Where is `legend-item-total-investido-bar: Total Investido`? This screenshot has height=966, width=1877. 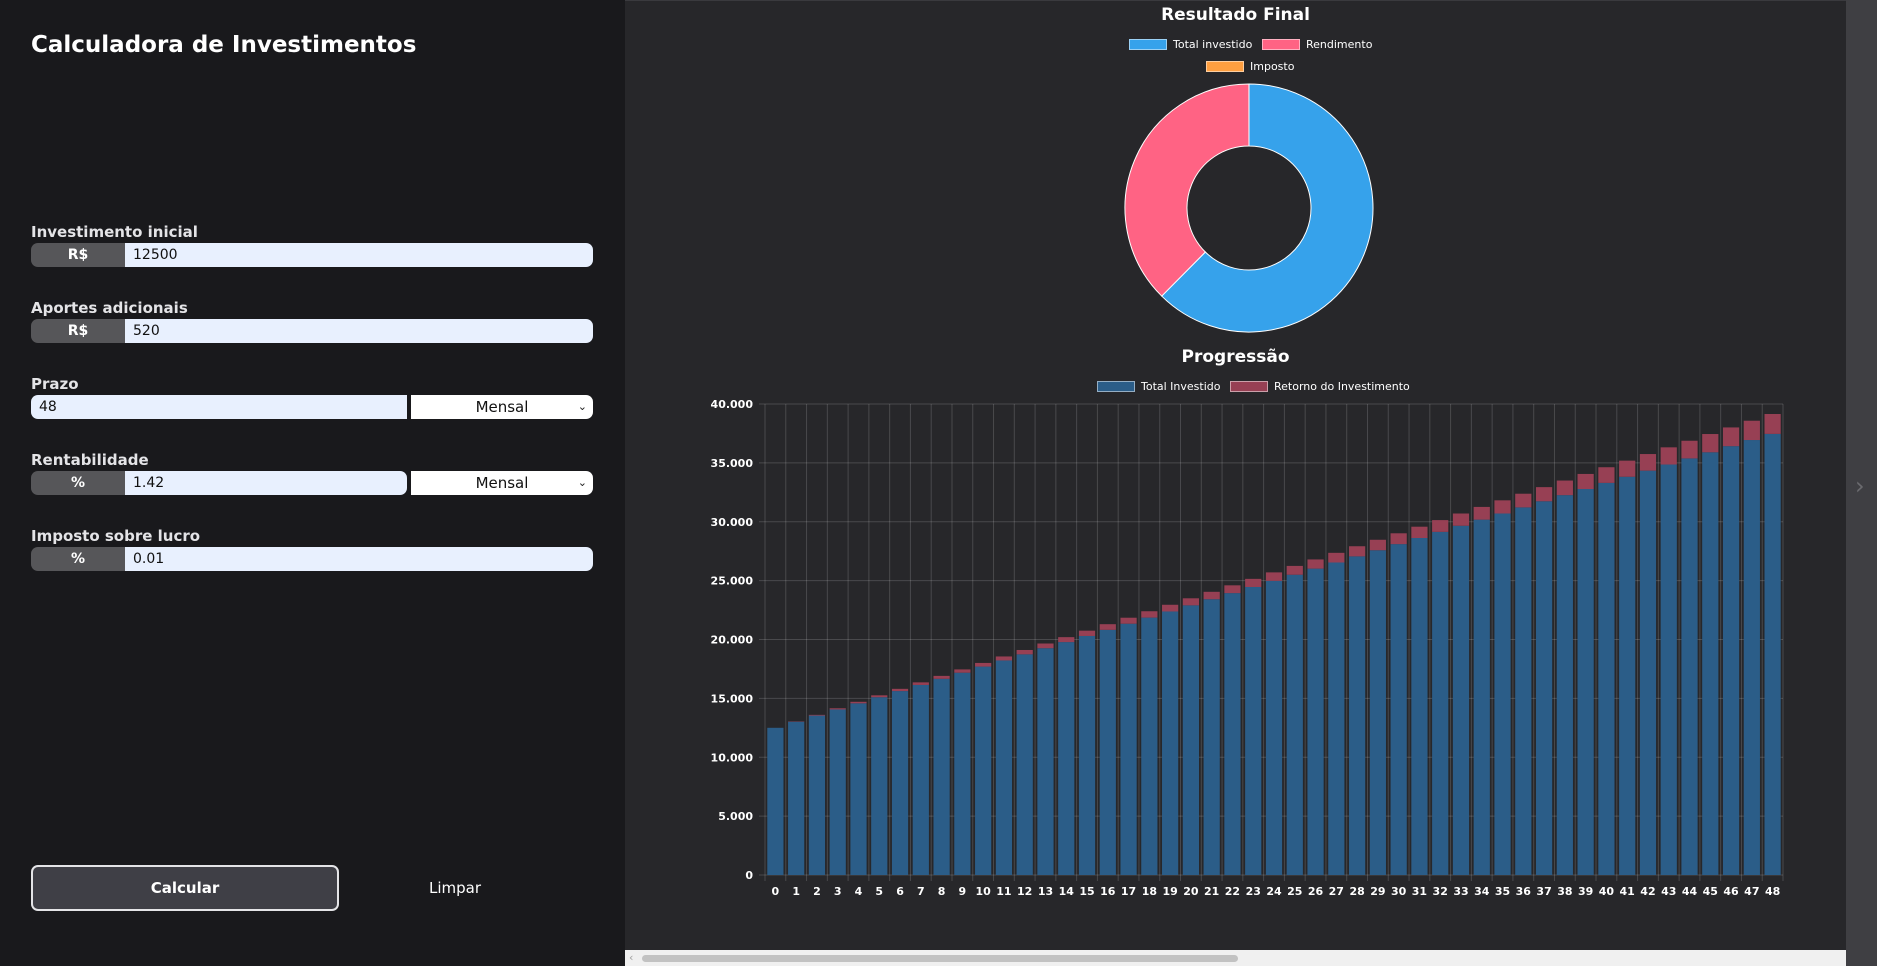
legend-item-total-investido-bar: Total Investido is located at coordinates (1159, 386).